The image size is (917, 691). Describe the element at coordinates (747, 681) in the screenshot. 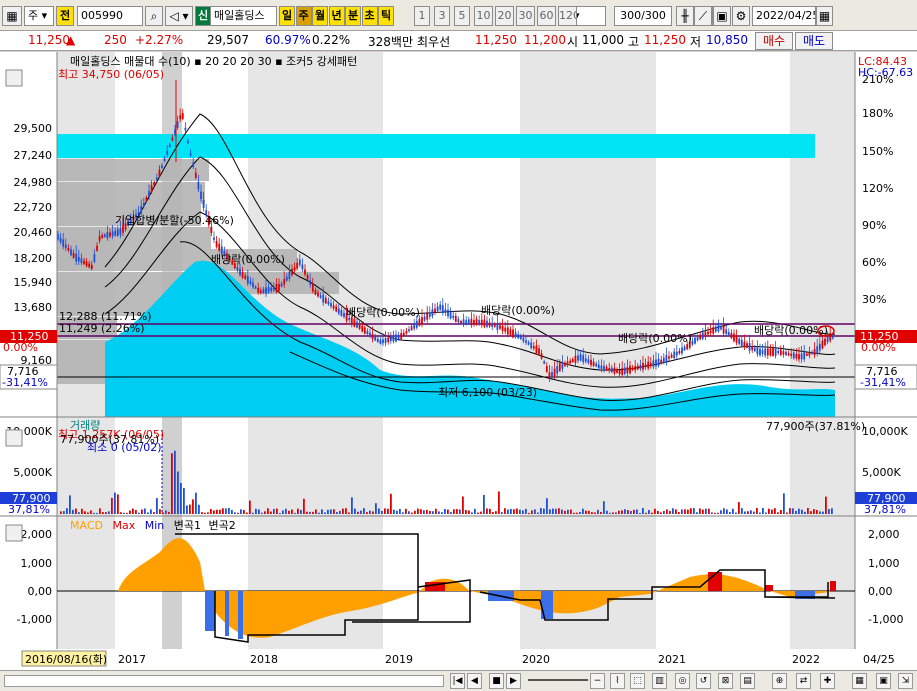

I see `tool-icon-7: ▤` at that location.